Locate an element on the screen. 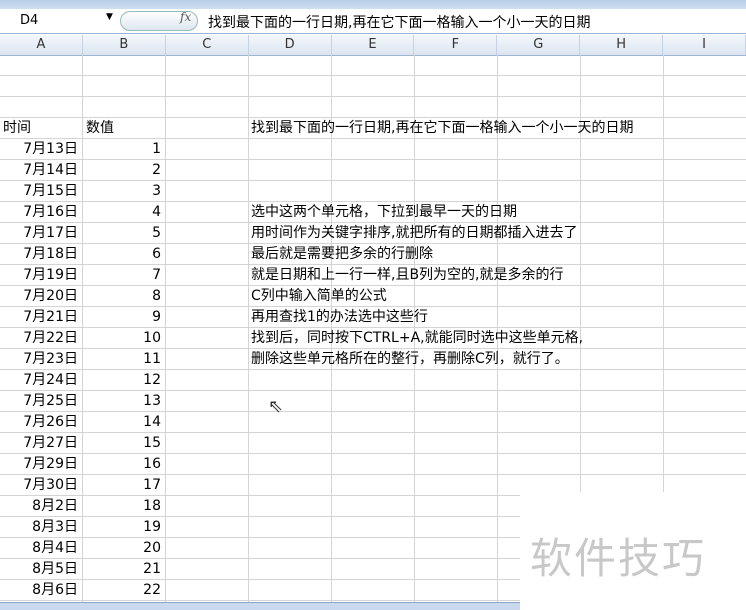 This screenshot has height=610, width=746. column-header-f: F is located at coordinates (456, 45).